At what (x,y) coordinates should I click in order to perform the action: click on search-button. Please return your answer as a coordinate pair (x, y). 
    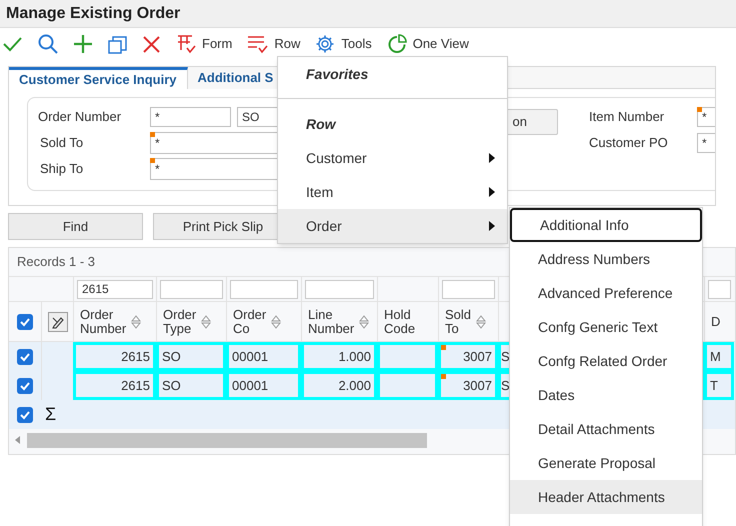
    Looking at the image, I should click on (48, 44).